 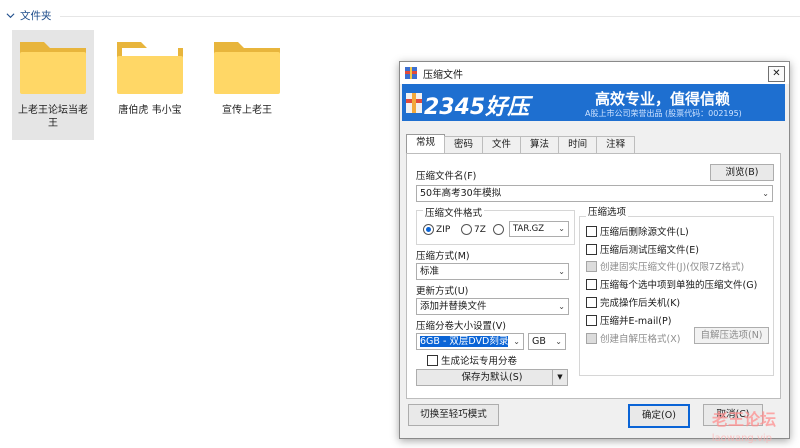 I want to click on option-delete-source-checkbox: 压缩后删除源文件(L), so click(x=637, y=231).